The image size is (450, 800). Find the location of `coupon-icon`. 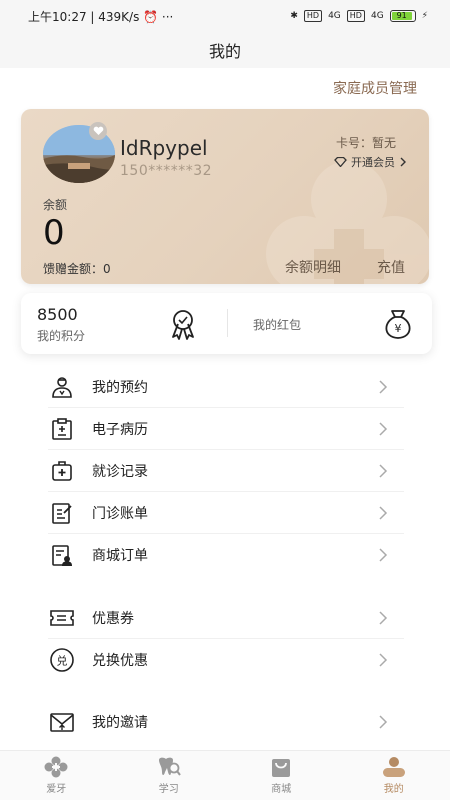

coupon-icon is located at coordinates (62, 618).